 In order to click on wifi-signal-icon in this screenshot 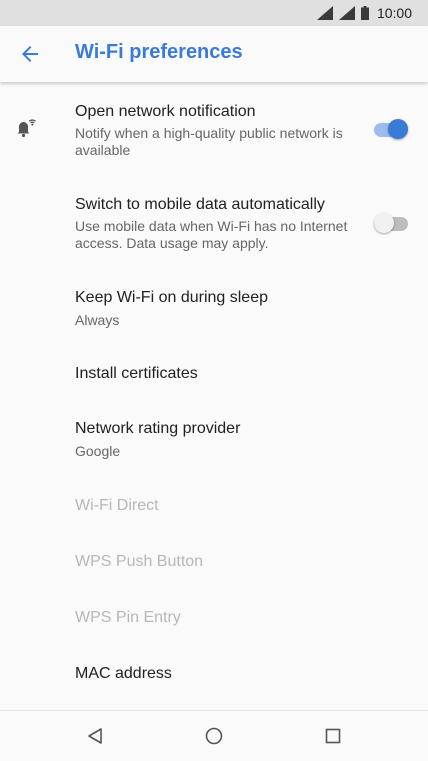, I will do `click(324, 13)`.